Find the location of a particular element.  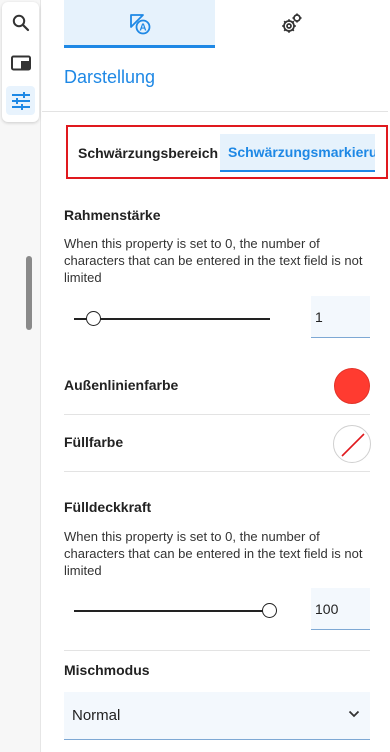

panel-icon is located at coordinates (20, 62).